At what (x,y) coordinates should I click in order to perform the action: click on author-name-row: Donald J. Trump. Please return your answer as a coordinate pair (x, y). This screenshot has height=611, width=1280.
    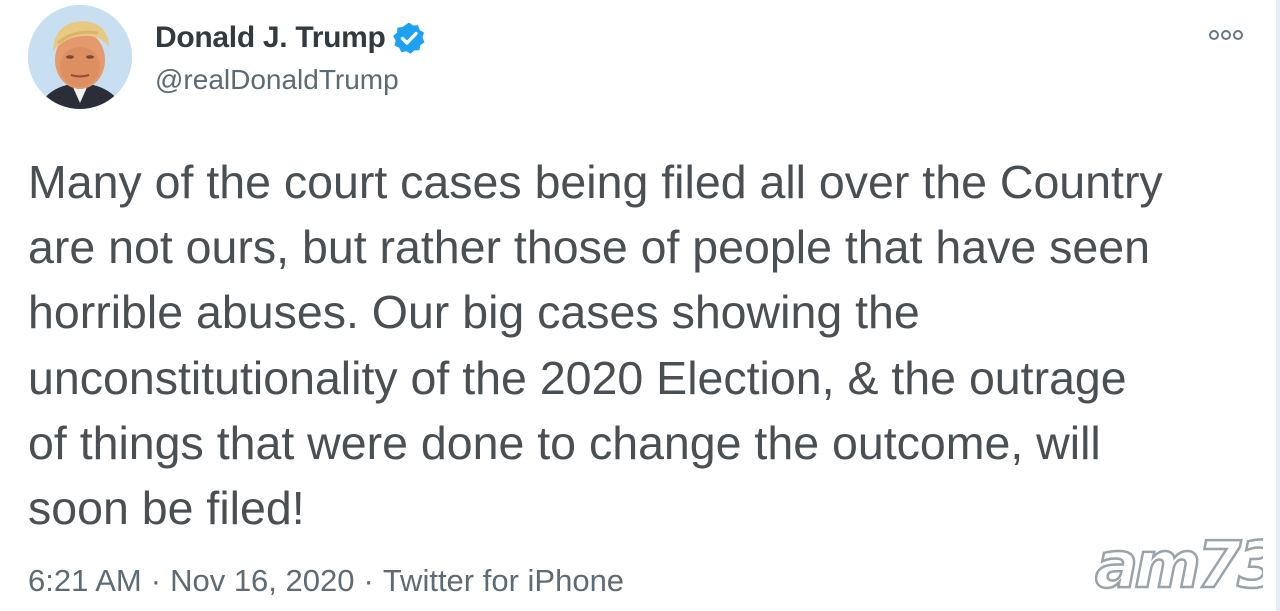
    Looking at the image, I should click on (290, 38).